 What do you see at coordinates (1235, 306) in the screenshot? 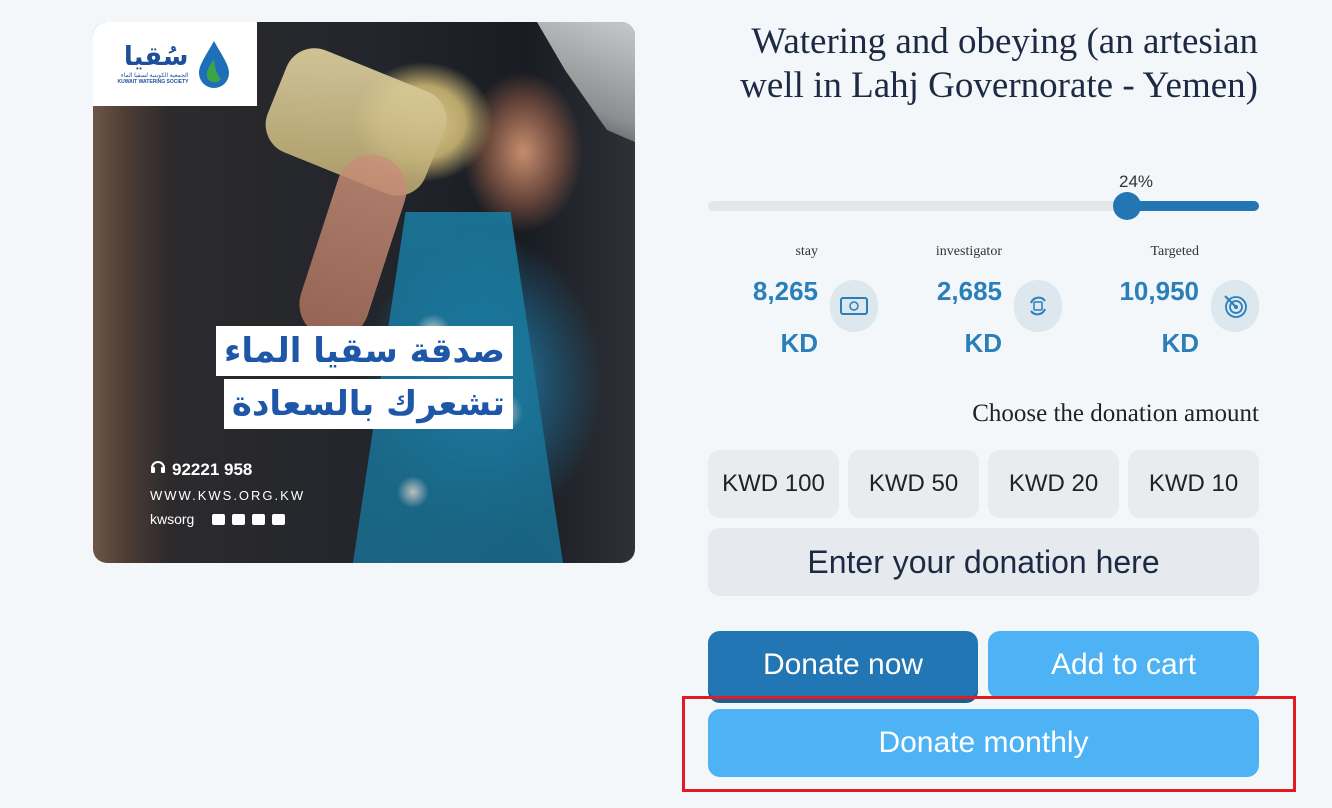
I see `target-icon` at bounding box center [1235, 306].